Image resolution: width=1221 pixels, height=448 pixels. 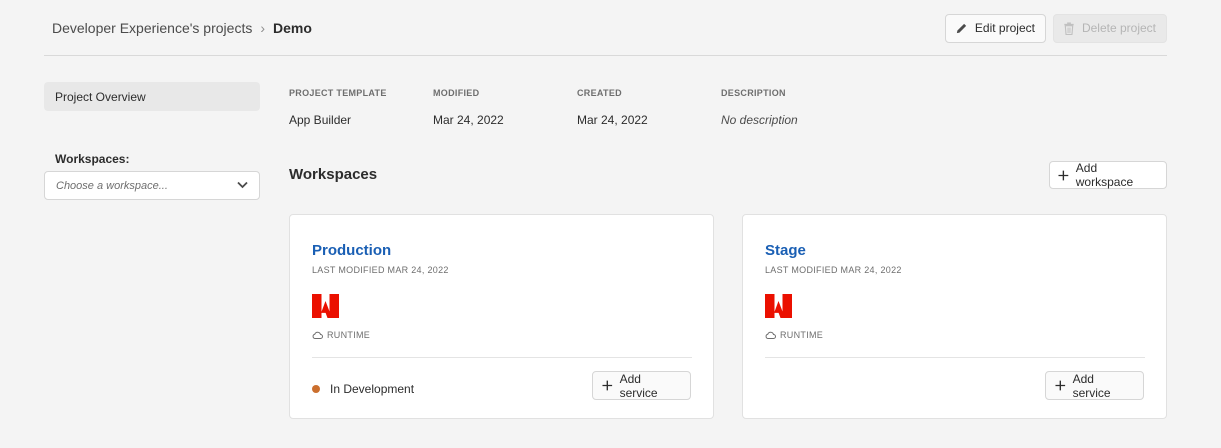 I want to click on meta-template: PROJECT TEMPLATE App Builder, so click(x=338, y=107).